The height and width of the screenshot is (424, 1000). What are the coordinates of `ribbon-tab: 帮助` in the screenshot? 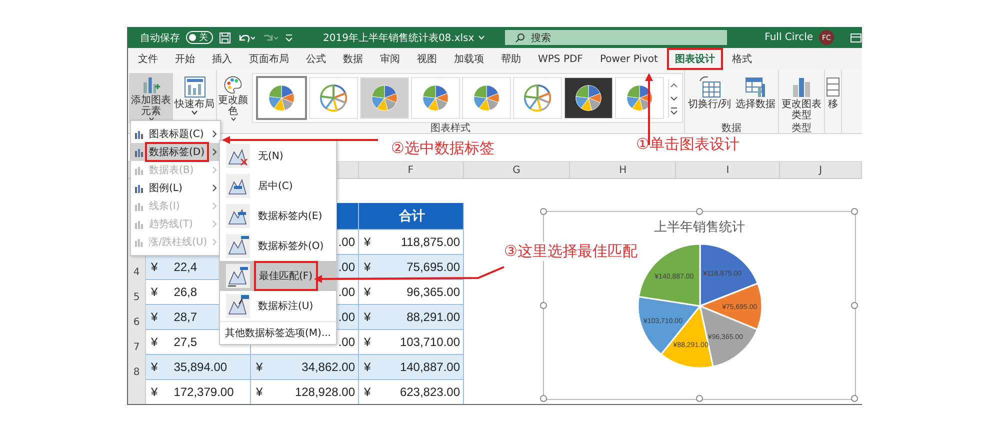 It's located at (511, 59).